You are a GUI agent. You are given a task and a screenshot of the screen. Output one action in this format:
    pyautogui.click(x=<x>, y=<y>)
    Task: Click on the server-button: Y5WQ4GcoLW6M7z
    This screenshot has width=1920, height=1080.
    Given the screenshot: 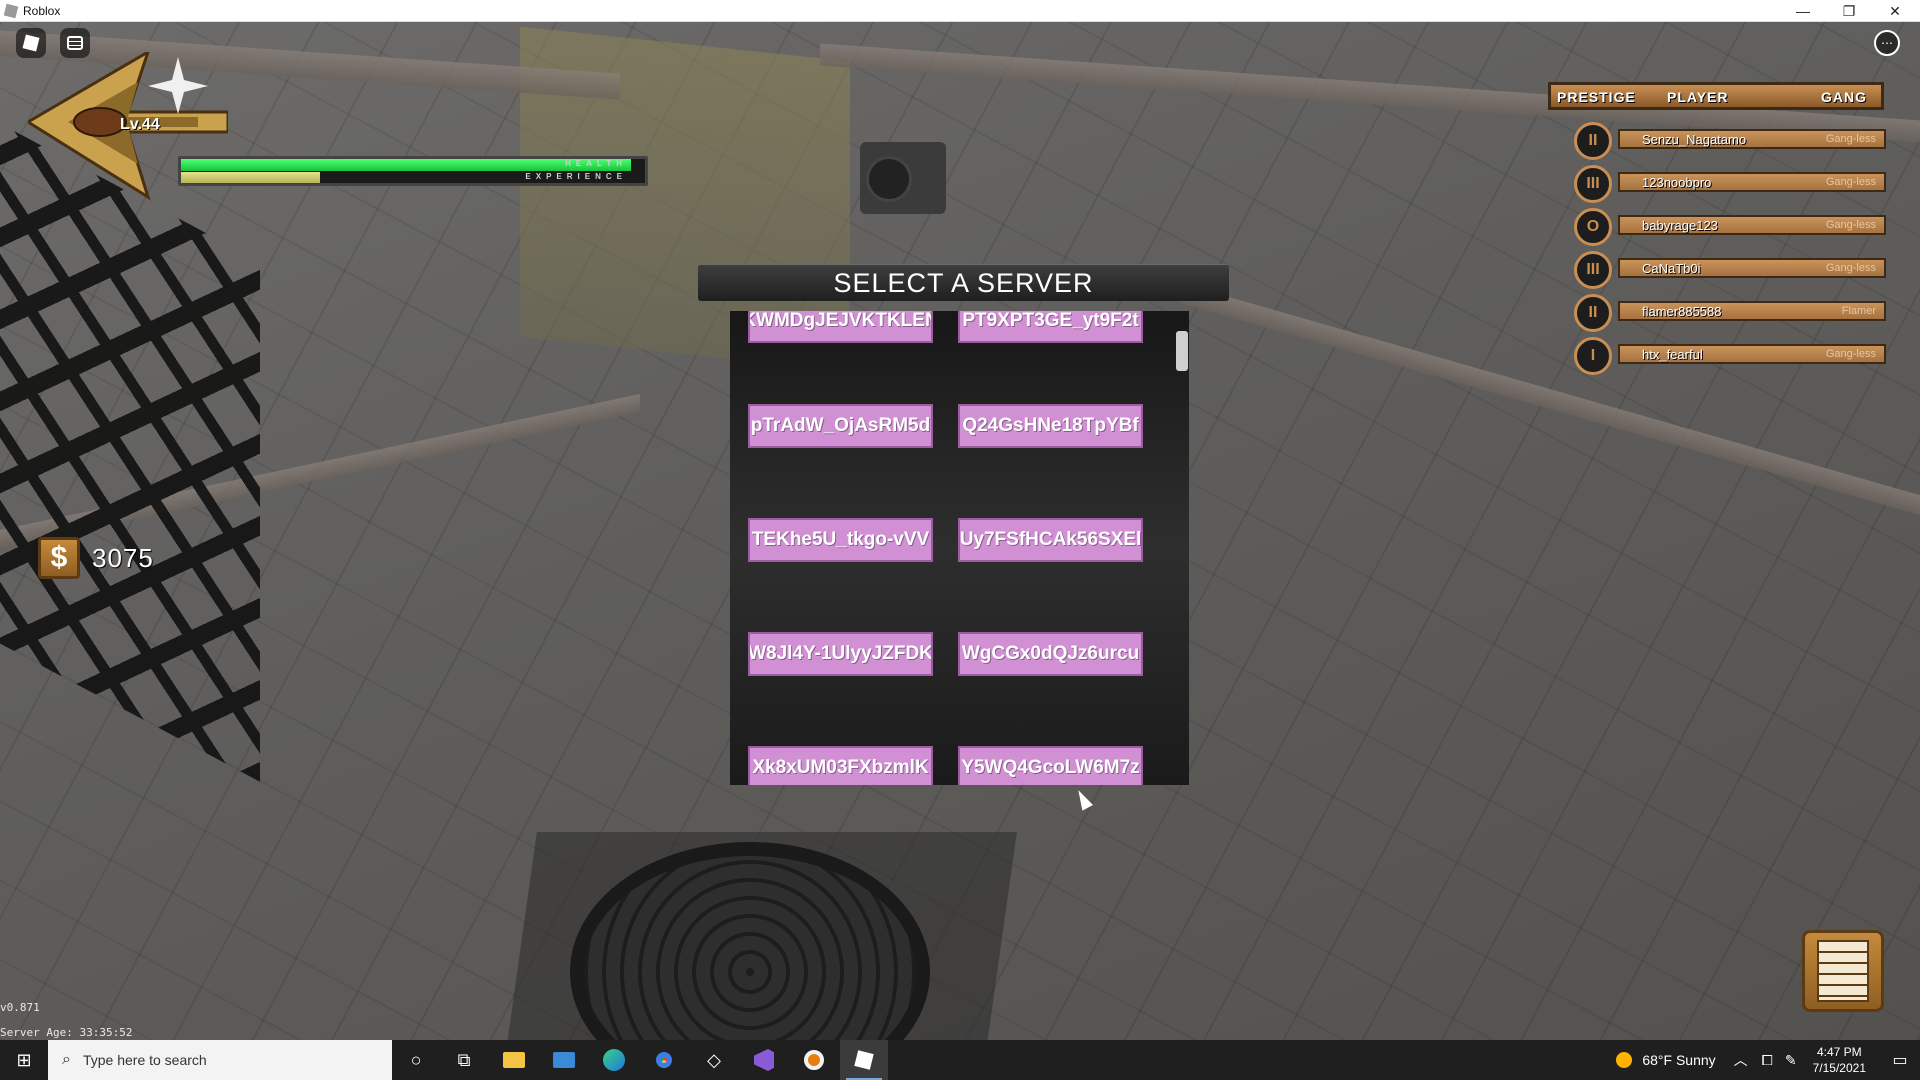 What is the action you would take?
    pyautogui.click(x=1050, y=765)
    